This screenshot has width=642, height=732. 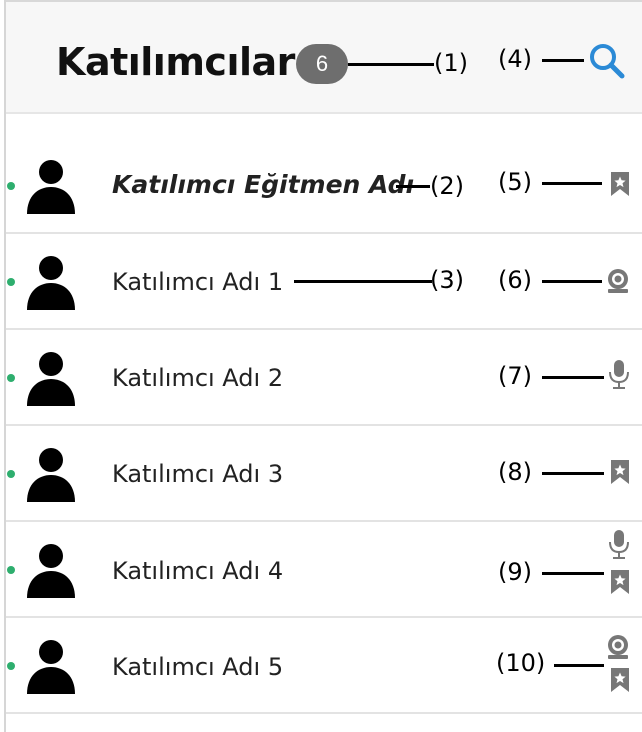 I want to click on participant-name: Katılımcı Adı 1, so click(x=198, y=282).